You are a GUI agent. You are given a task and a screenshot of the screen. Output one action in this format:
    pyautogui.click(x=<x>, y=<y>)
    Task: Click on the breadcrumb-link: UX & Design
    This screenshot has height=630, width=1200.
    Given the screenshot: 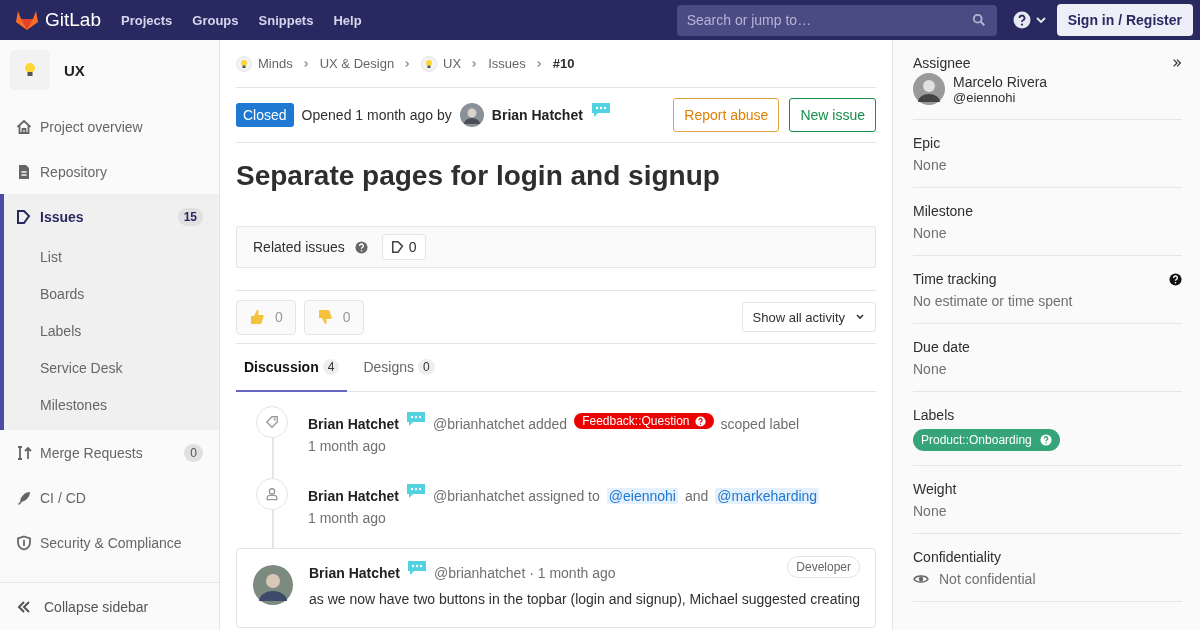 What is the action you would take?
    pyautogui.click(x=357, y=63)
    